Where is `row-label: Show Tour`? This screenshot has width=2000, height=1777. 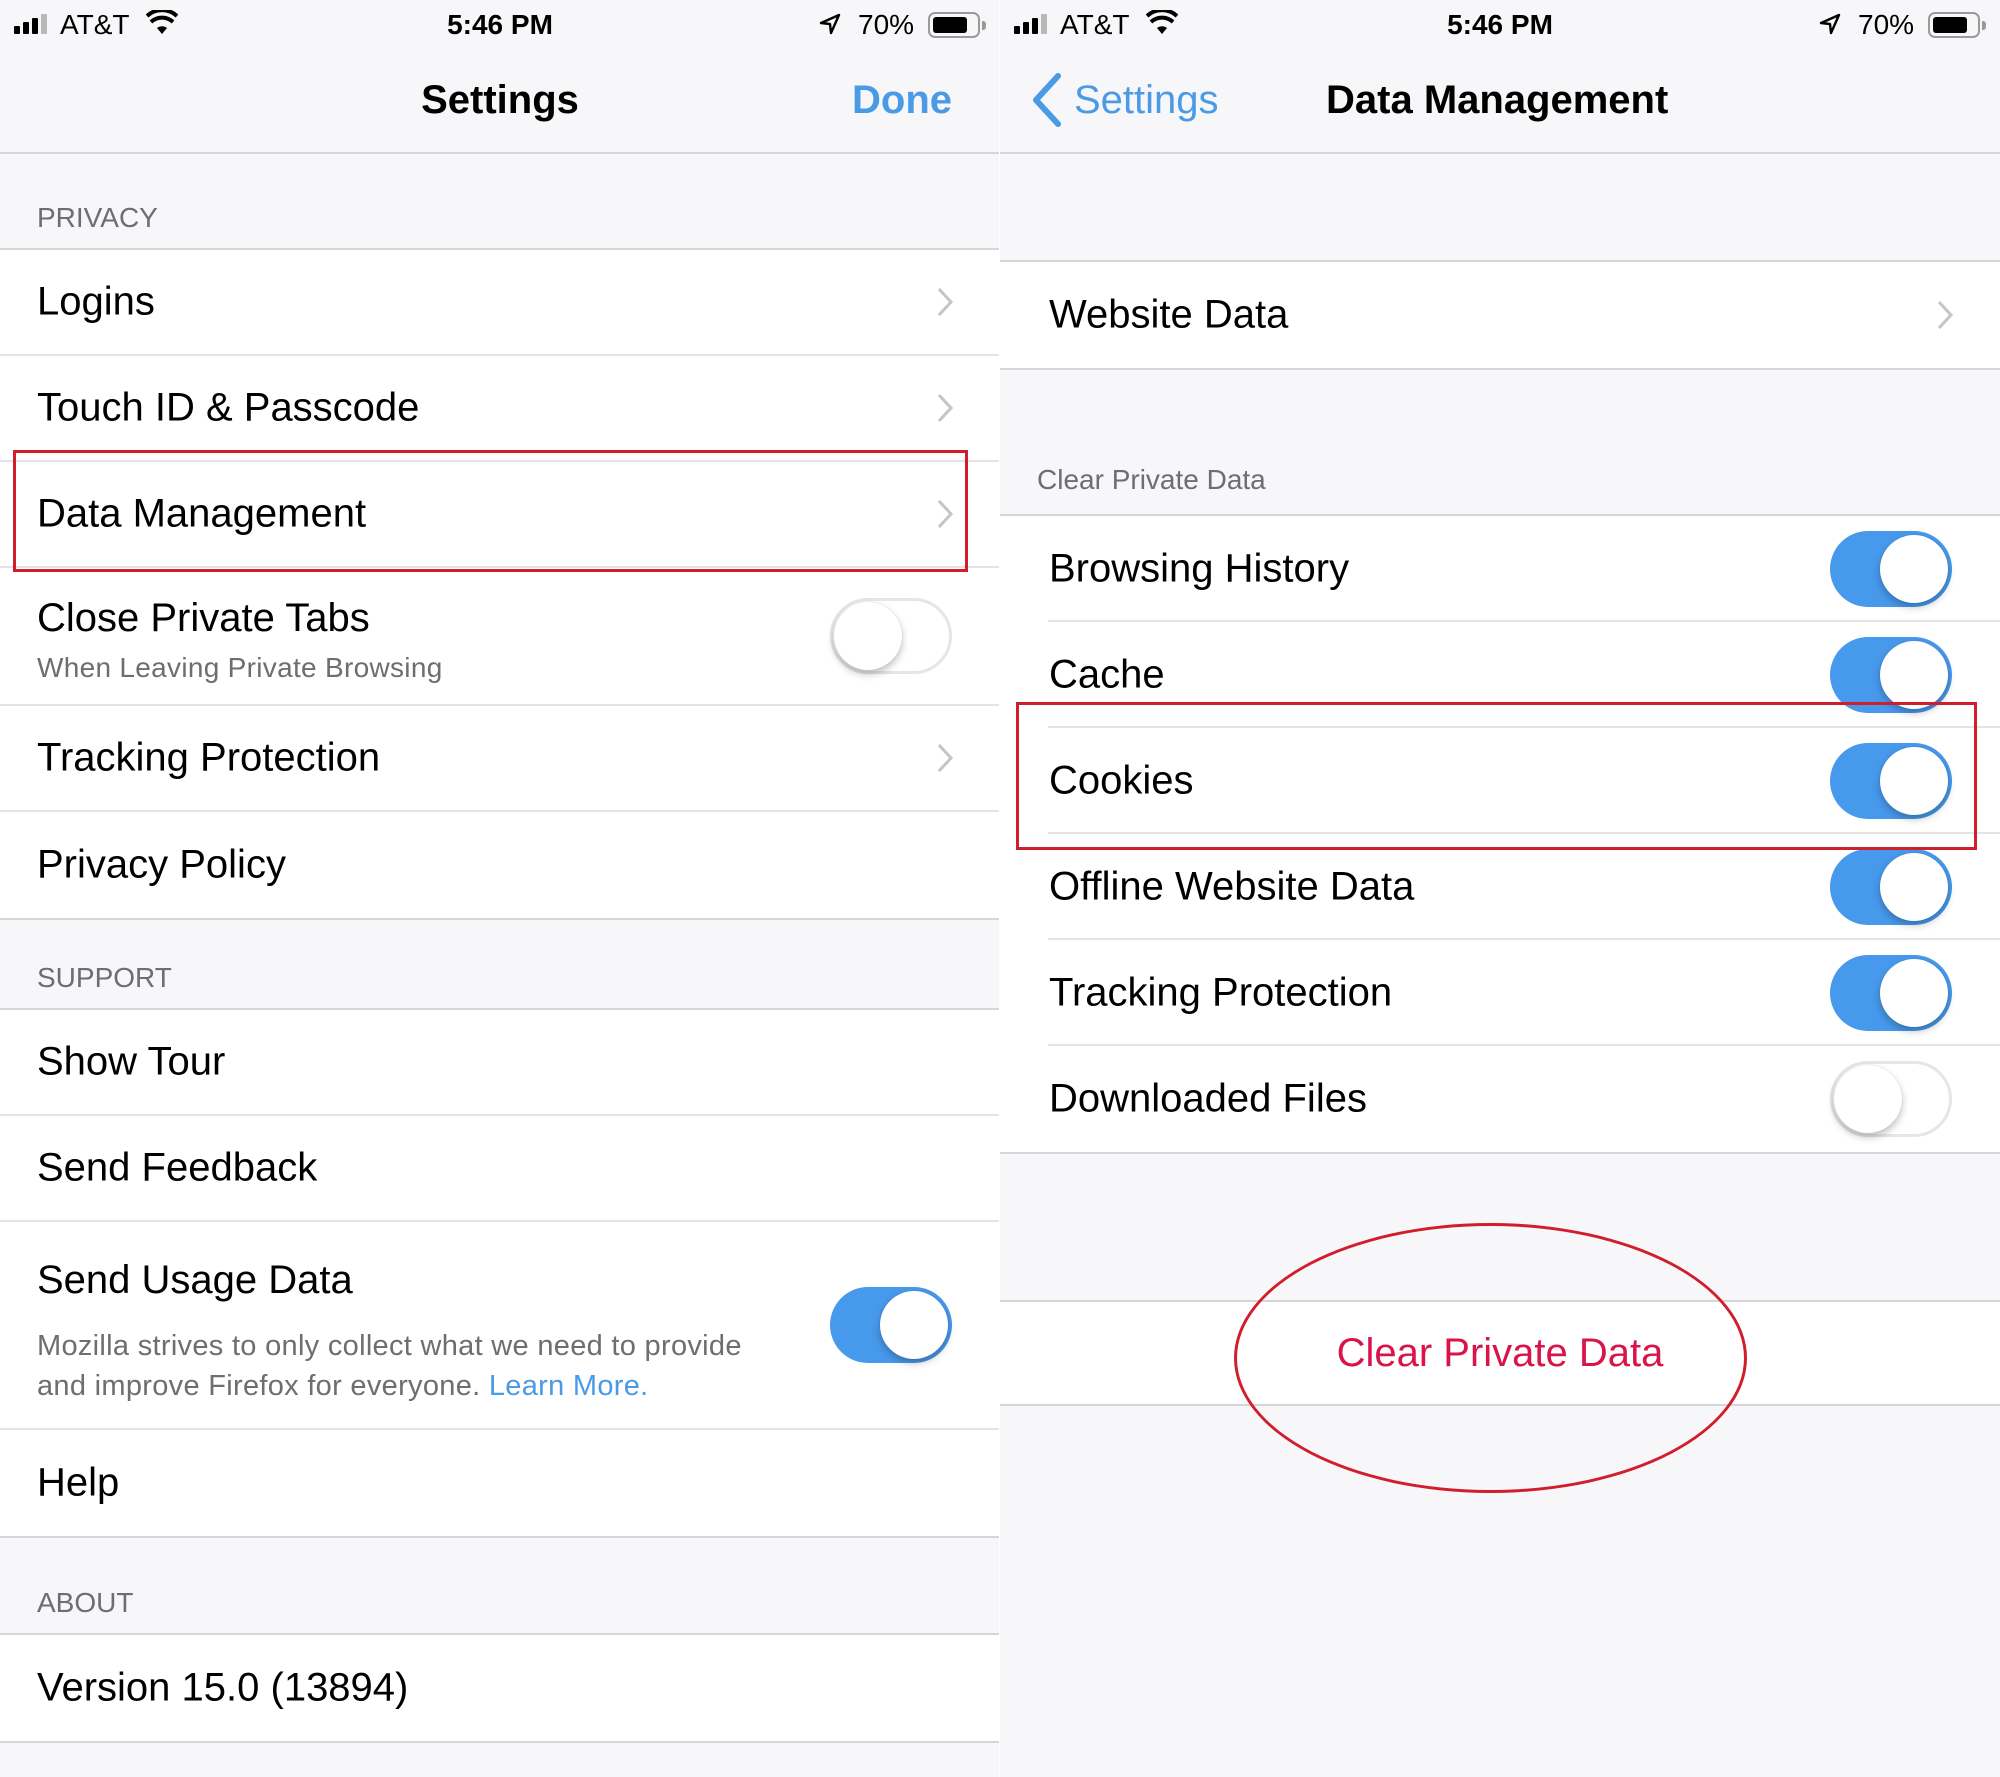
row-label: Show Tour is located at coordinates (131, 1061).